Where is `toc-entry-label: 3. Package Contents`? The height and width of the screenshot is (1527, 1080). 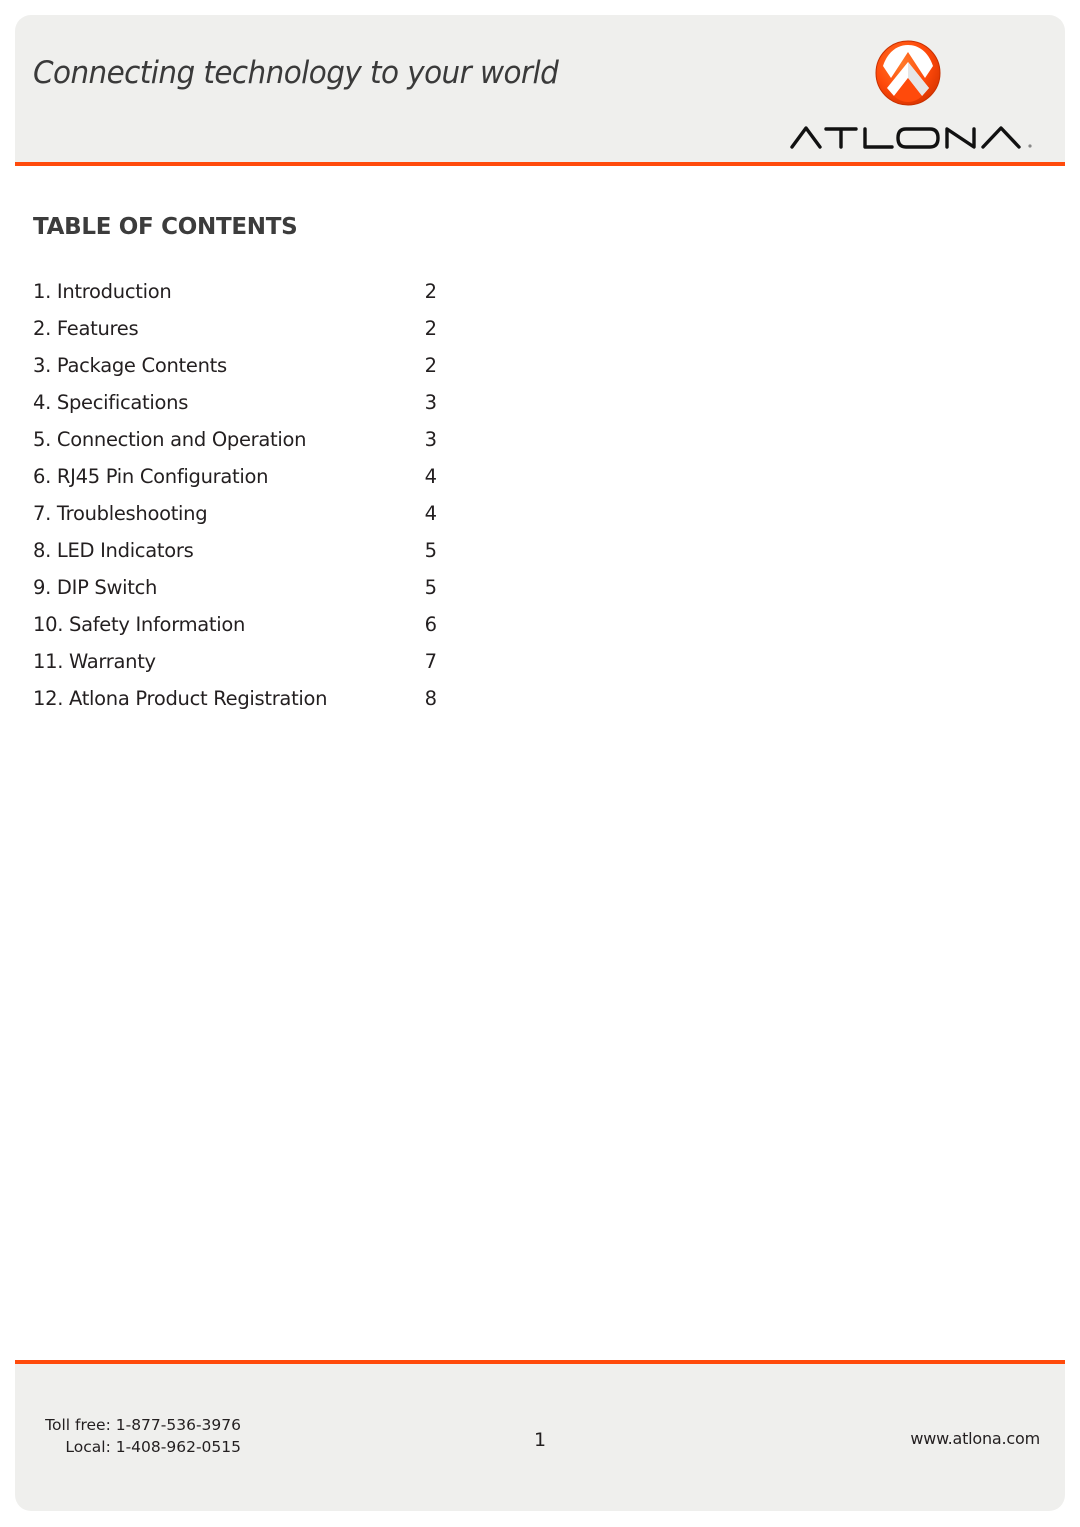
toc-entry-label: 3. Package Contents is located at coordinates (130, 365).